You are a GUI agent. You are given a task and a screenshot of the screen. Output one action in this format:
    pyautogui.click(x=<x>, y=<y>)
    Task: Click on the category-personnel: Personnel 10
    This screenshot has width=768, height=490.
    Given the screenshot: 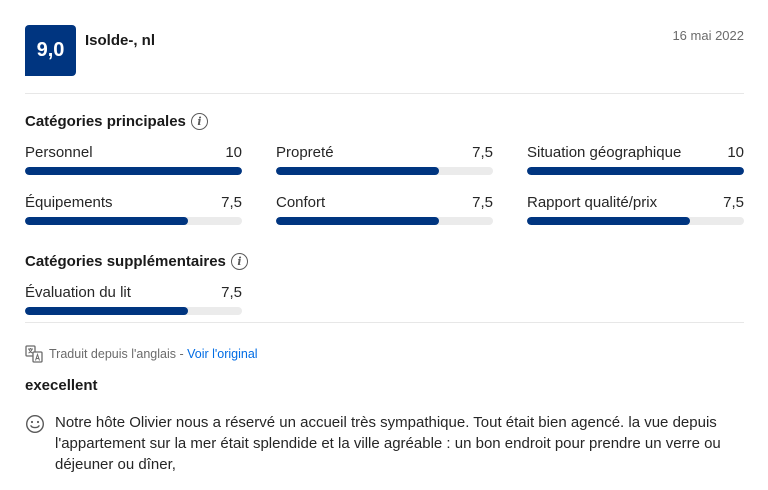 What is the action you would take?
    pyautogui.click(x=133, y=159)
    